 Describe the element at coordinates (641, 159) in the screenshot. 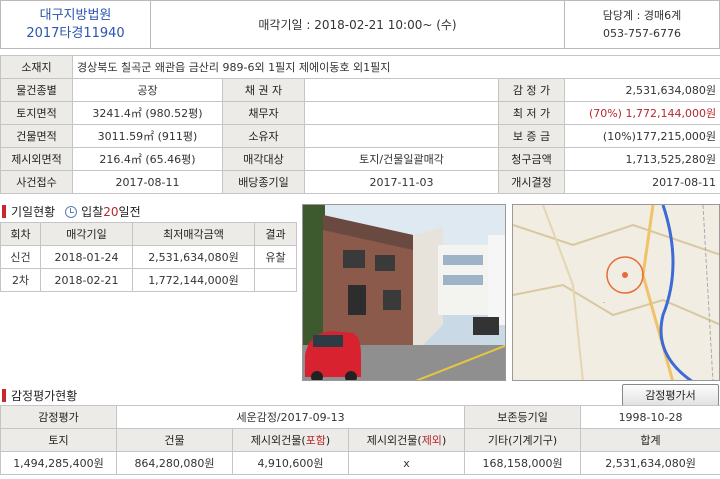

I see `claim-amount: 1,713,525,280원` at that location.